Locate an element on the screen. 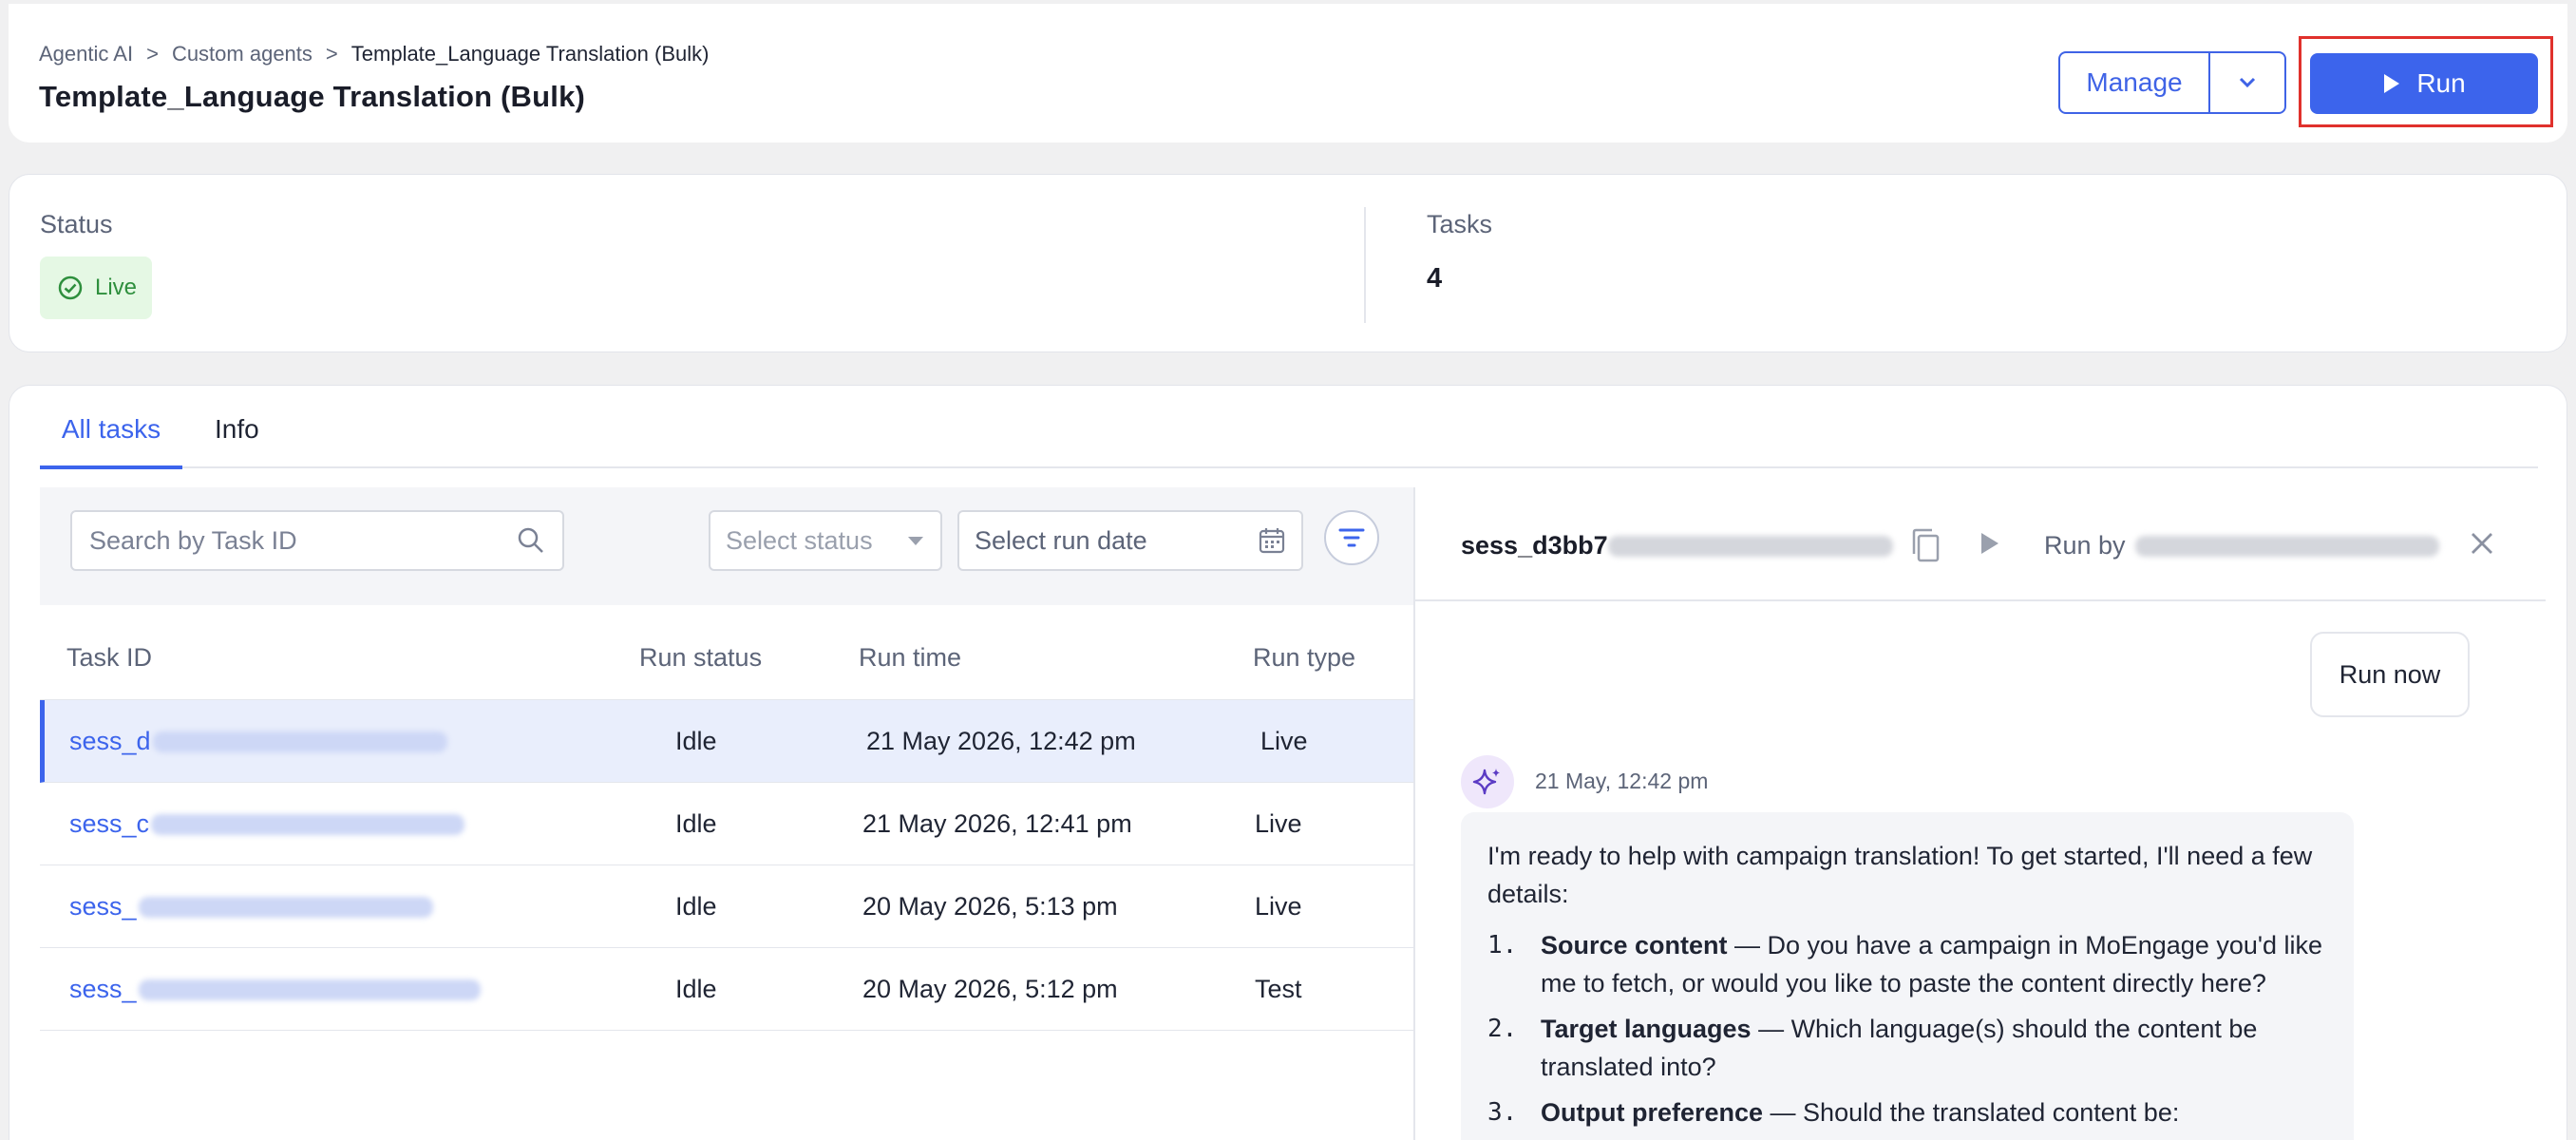 Image resolution: width=2576 pixels, height=1140 pixels. task-id-link: sess_d is located at coordinates (258, 741).